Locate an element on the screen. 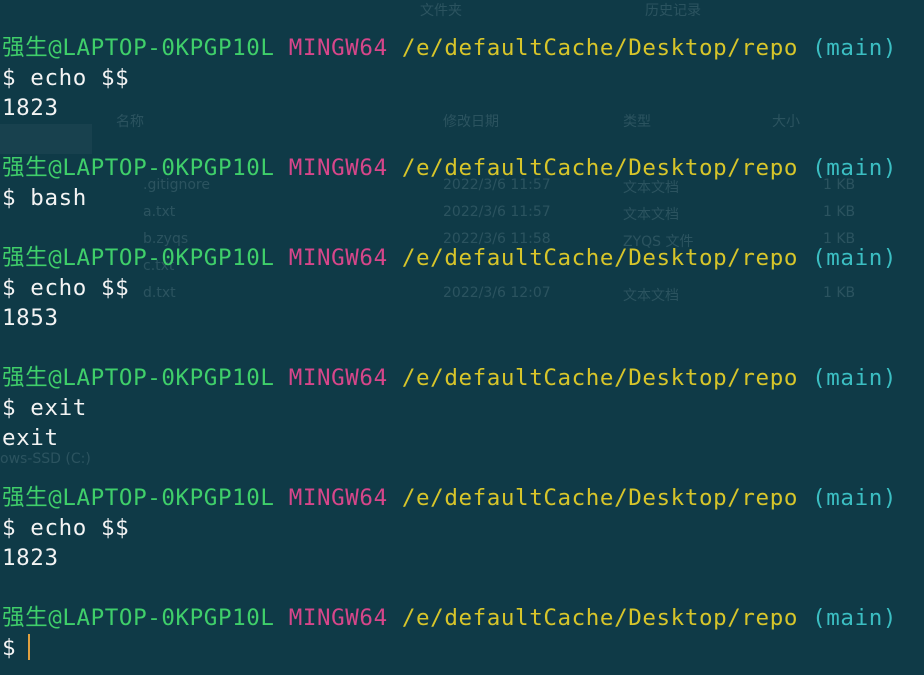 This screenshot has height=675, width=924. command-line: $ bash is located at coordinates (44, 198).